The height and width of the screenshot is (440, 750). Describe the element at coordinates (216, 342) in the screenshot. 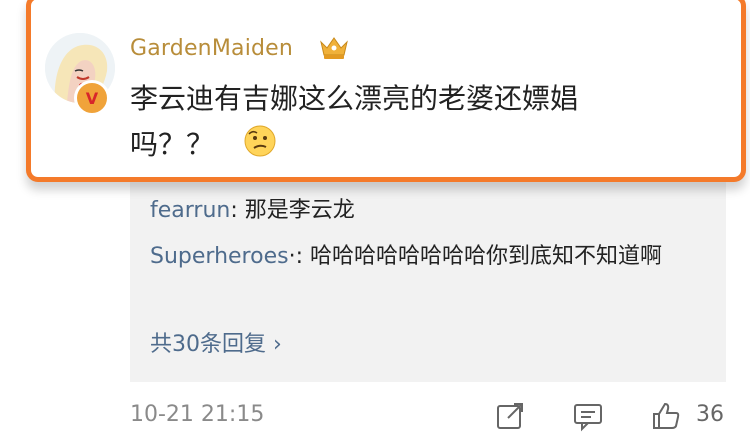

I see `more-replies-link: 共30条回复 ›` at that location.